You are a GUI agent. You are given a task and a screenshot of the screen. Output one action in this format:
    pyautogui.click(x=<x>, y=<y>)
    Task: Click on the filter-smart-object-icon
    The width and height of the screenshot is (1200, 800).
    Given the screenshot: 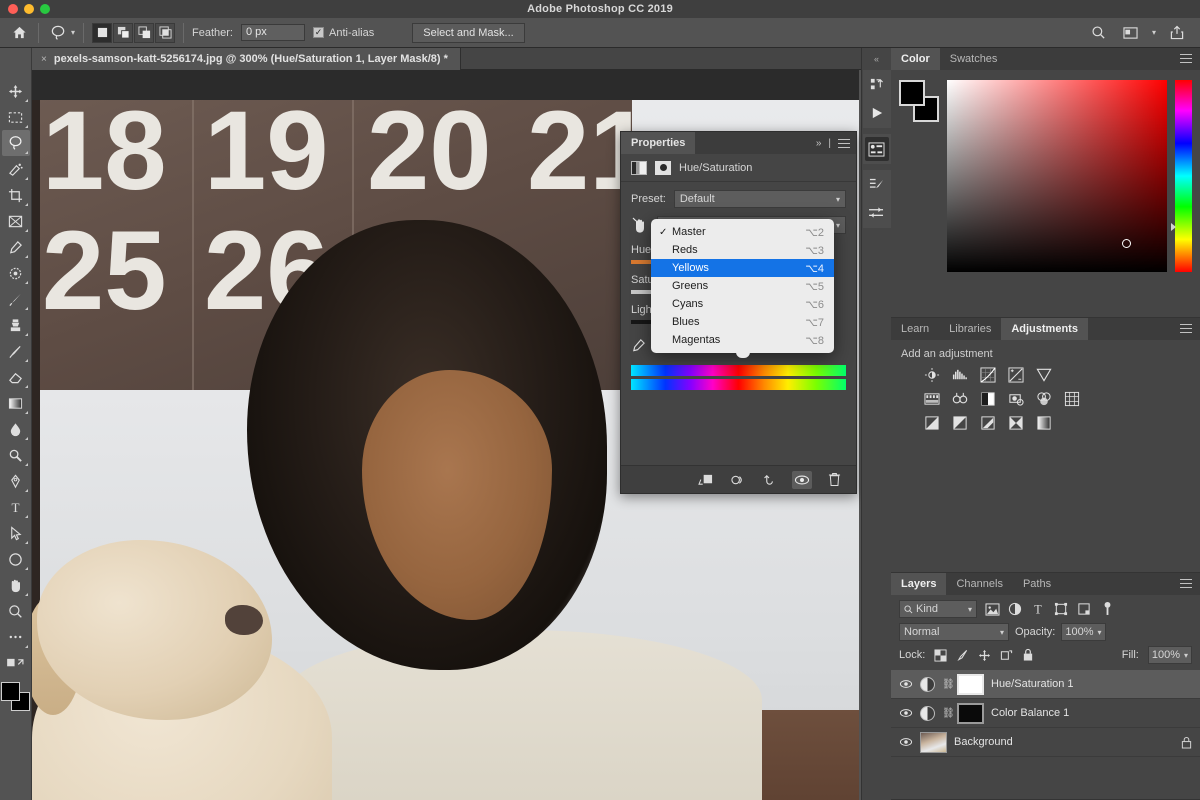 What is the action you would take?
    pyautogui.click(x=1084, y=609)
    